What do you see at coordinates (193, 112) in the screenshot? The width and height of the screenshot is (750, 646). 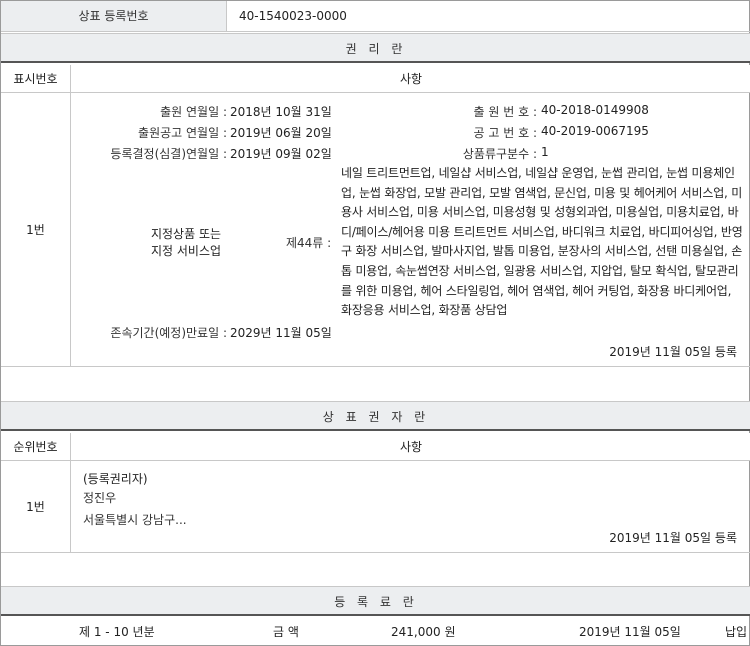 I see `application-date-label: 출원 연월일 :` at bounding box center [193, 112].